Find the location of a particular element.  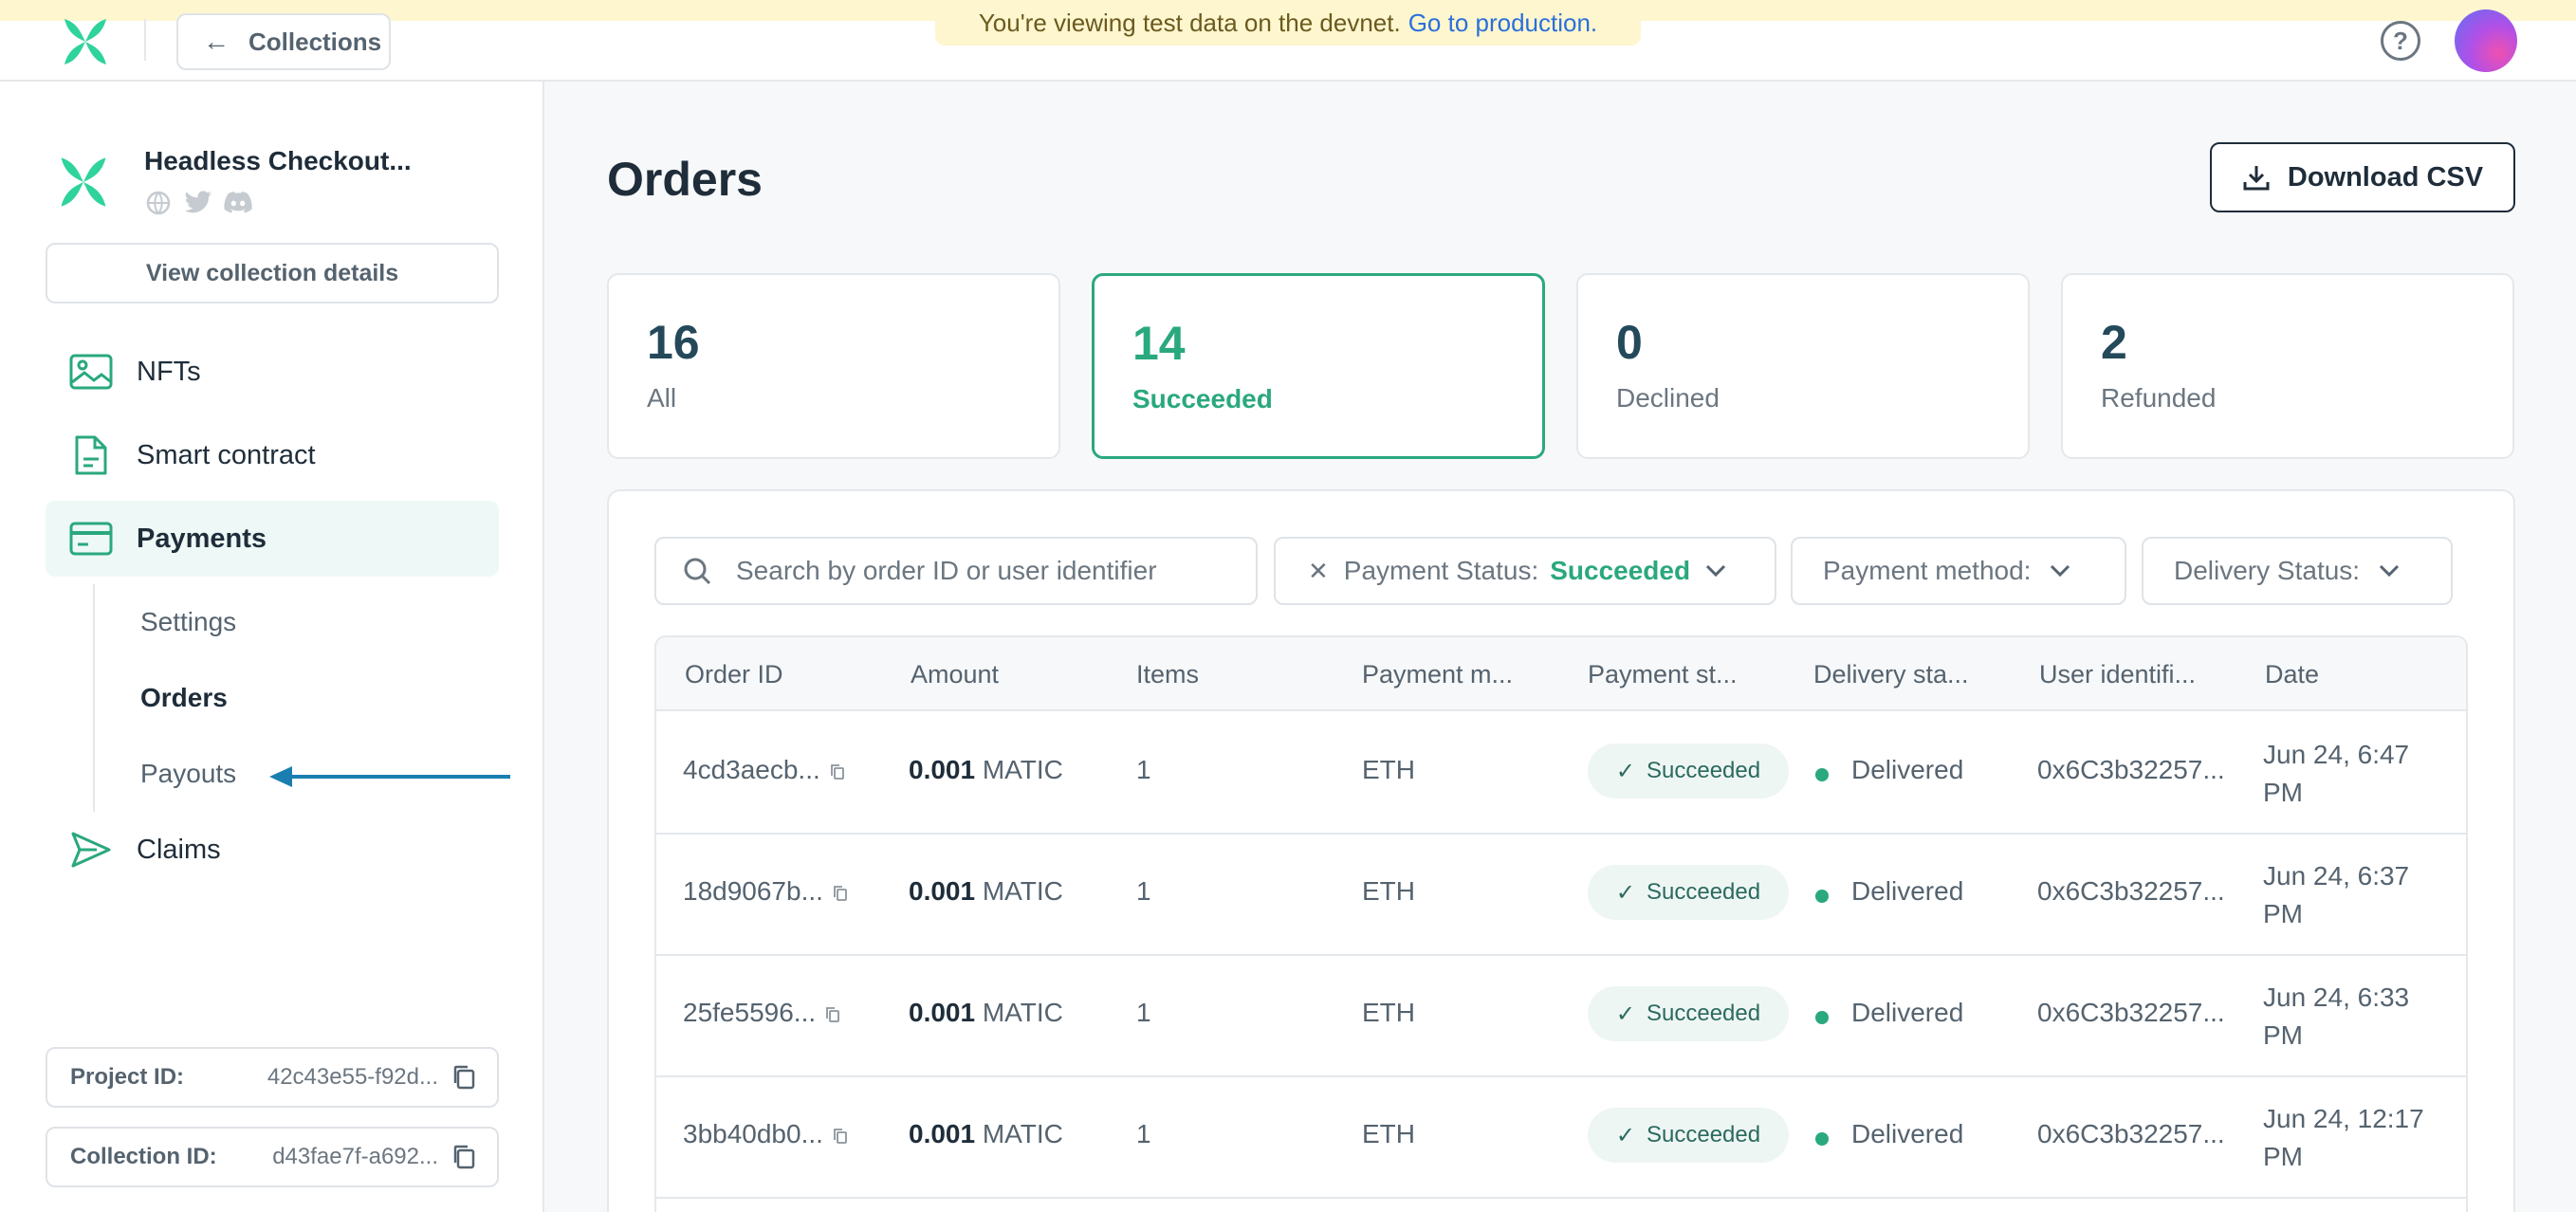

social-links is located at coordinates (198, 203).